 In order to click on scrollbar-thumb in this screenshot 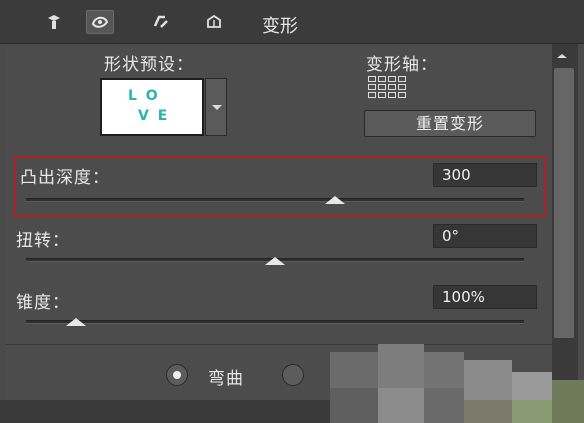, I will do `click(564, 203)`.